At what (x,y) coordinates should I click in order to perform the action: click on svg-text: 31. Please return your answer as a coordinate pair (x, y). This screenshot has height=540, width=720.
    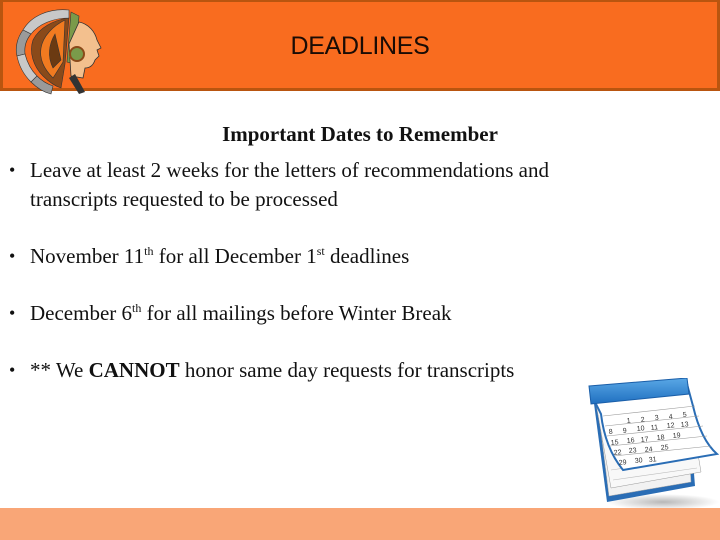
    Looking at the image, I should click on (652, 460).